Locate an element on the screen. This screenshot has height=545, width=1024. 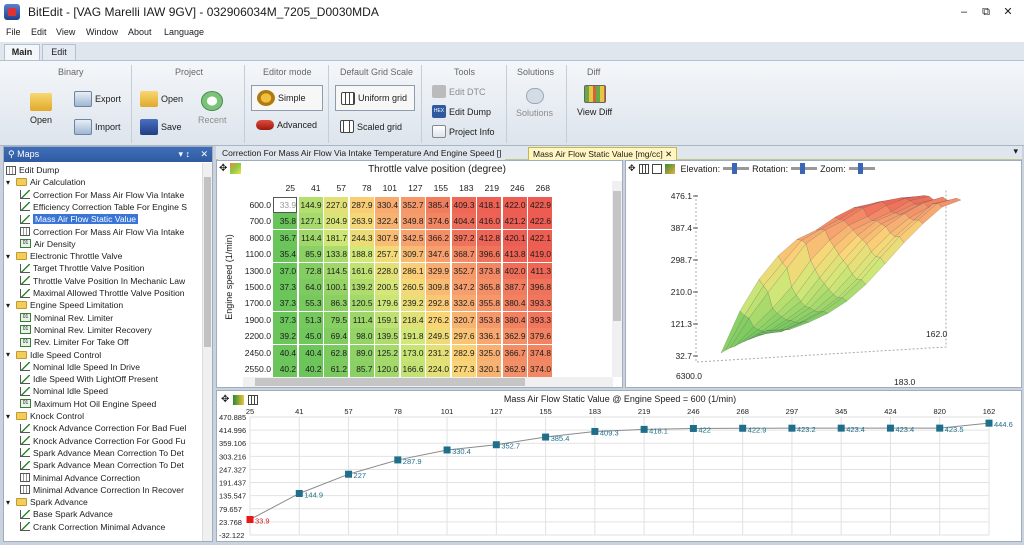
uniform-grid-button: Uniform grid is located at coordinates (375, 98).